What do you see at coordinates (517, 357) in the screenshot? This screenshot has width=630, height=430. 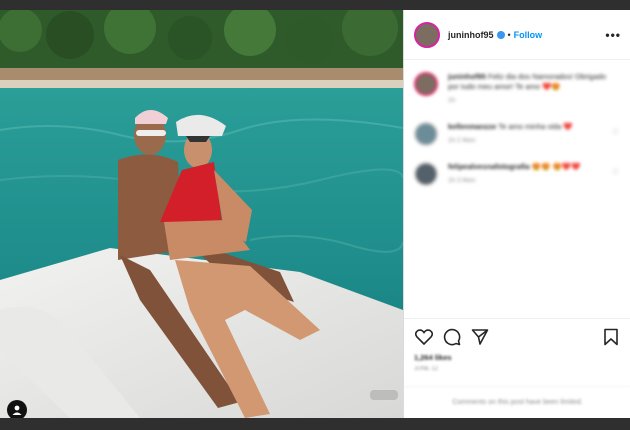 I see `like-count: 1,264 likes` at bounding box center [517, 357].